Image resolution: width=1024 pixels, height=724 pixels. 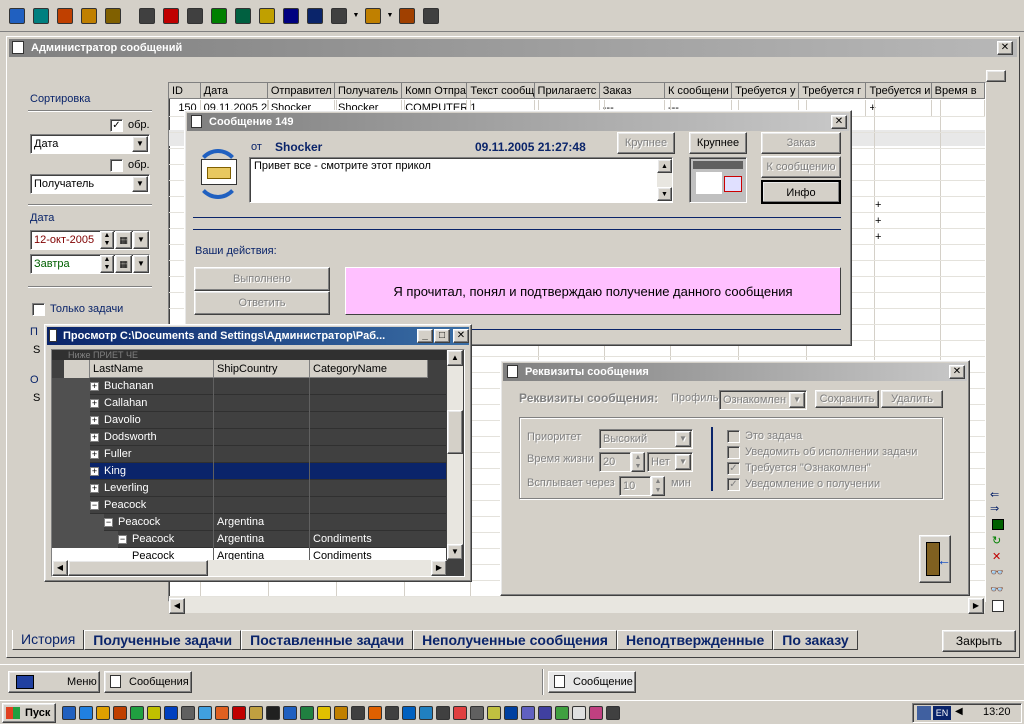 I want to click on message-body: Привет все - смотрите этот прикол, so click(x=461, y=180).